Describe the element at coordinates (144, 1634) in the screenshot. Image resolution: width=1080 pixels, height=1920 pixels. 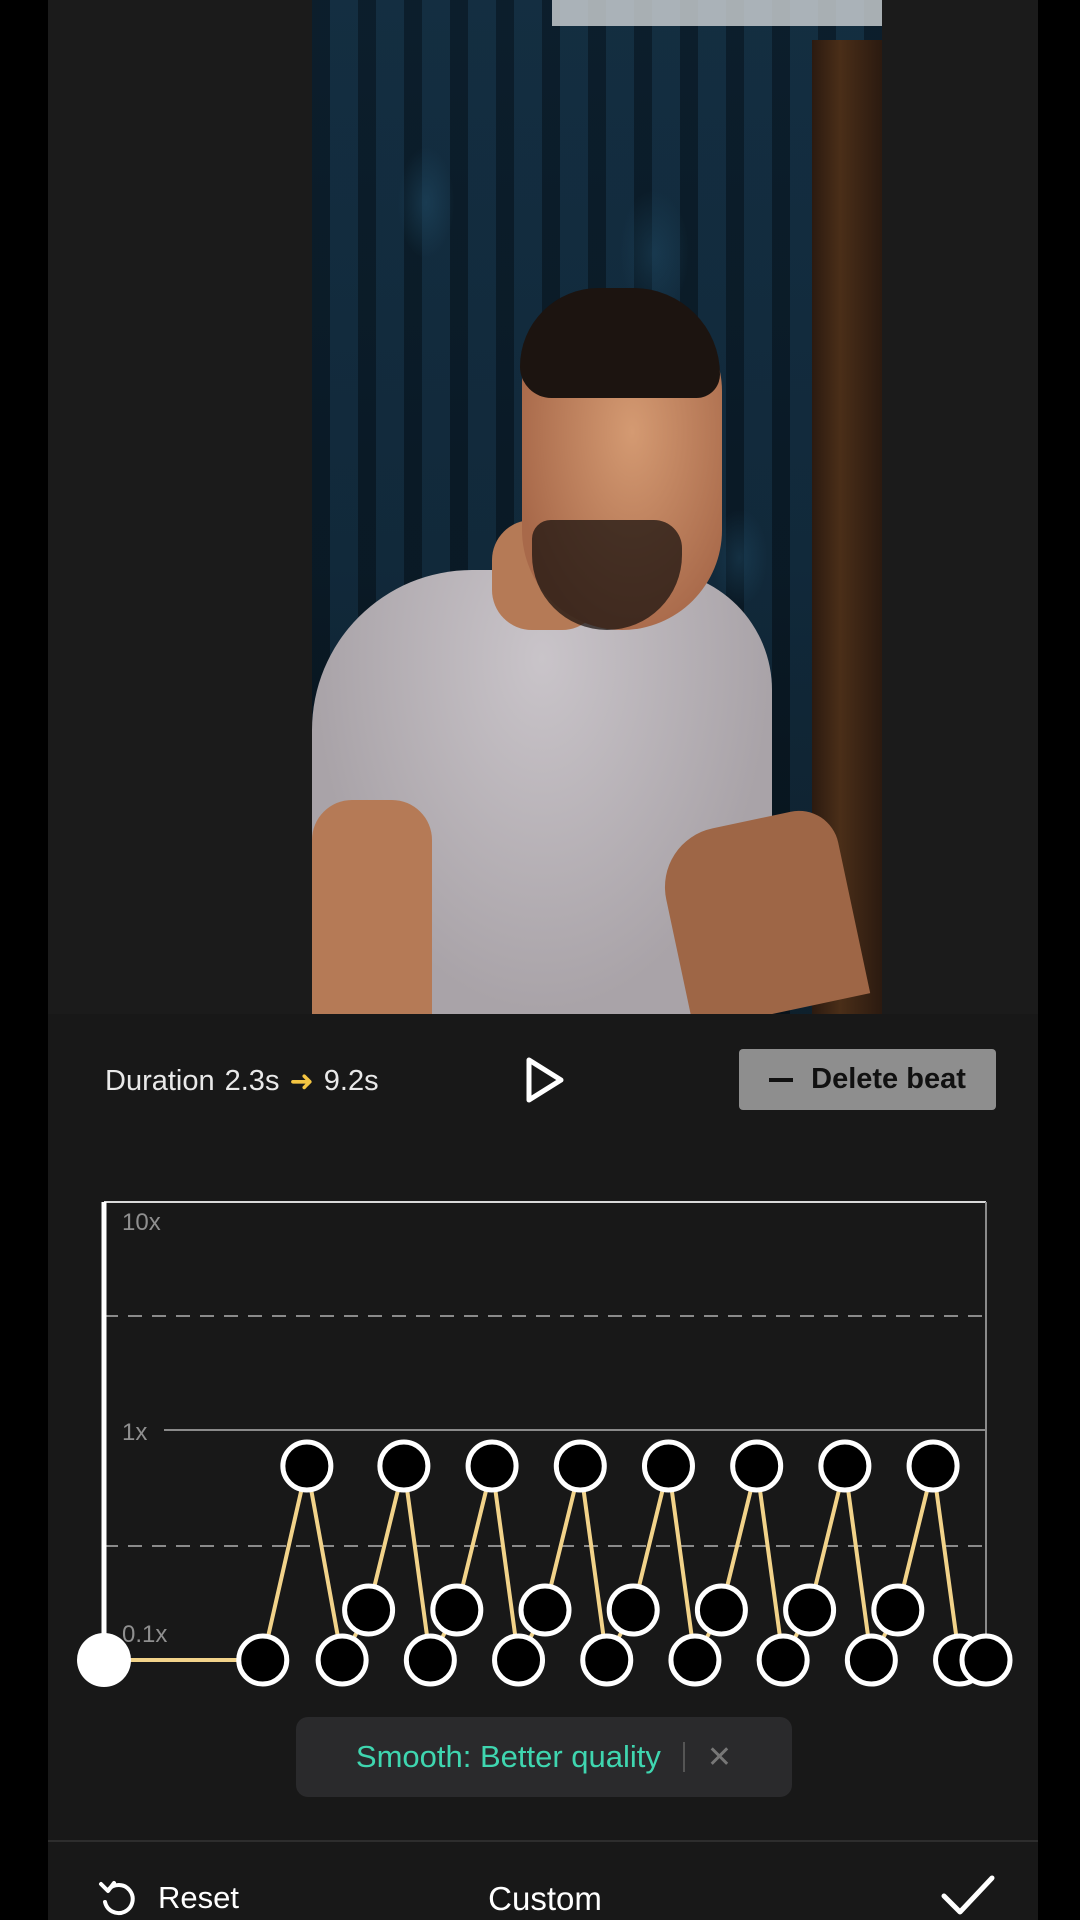
I see `y-label-0-1x: 0.1x` at that location.